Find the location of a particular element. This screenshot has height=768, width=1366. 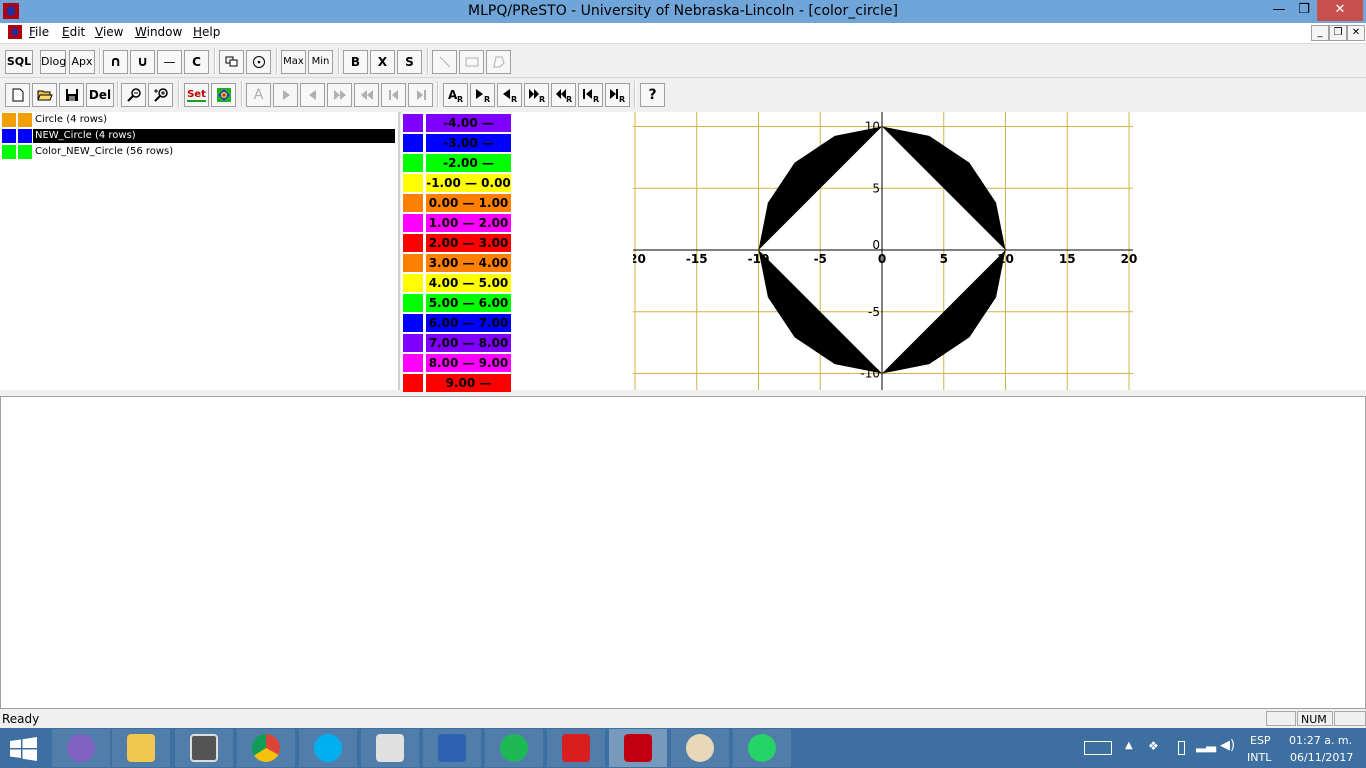

union-button: ∪ is located at coordinates (142, 62).